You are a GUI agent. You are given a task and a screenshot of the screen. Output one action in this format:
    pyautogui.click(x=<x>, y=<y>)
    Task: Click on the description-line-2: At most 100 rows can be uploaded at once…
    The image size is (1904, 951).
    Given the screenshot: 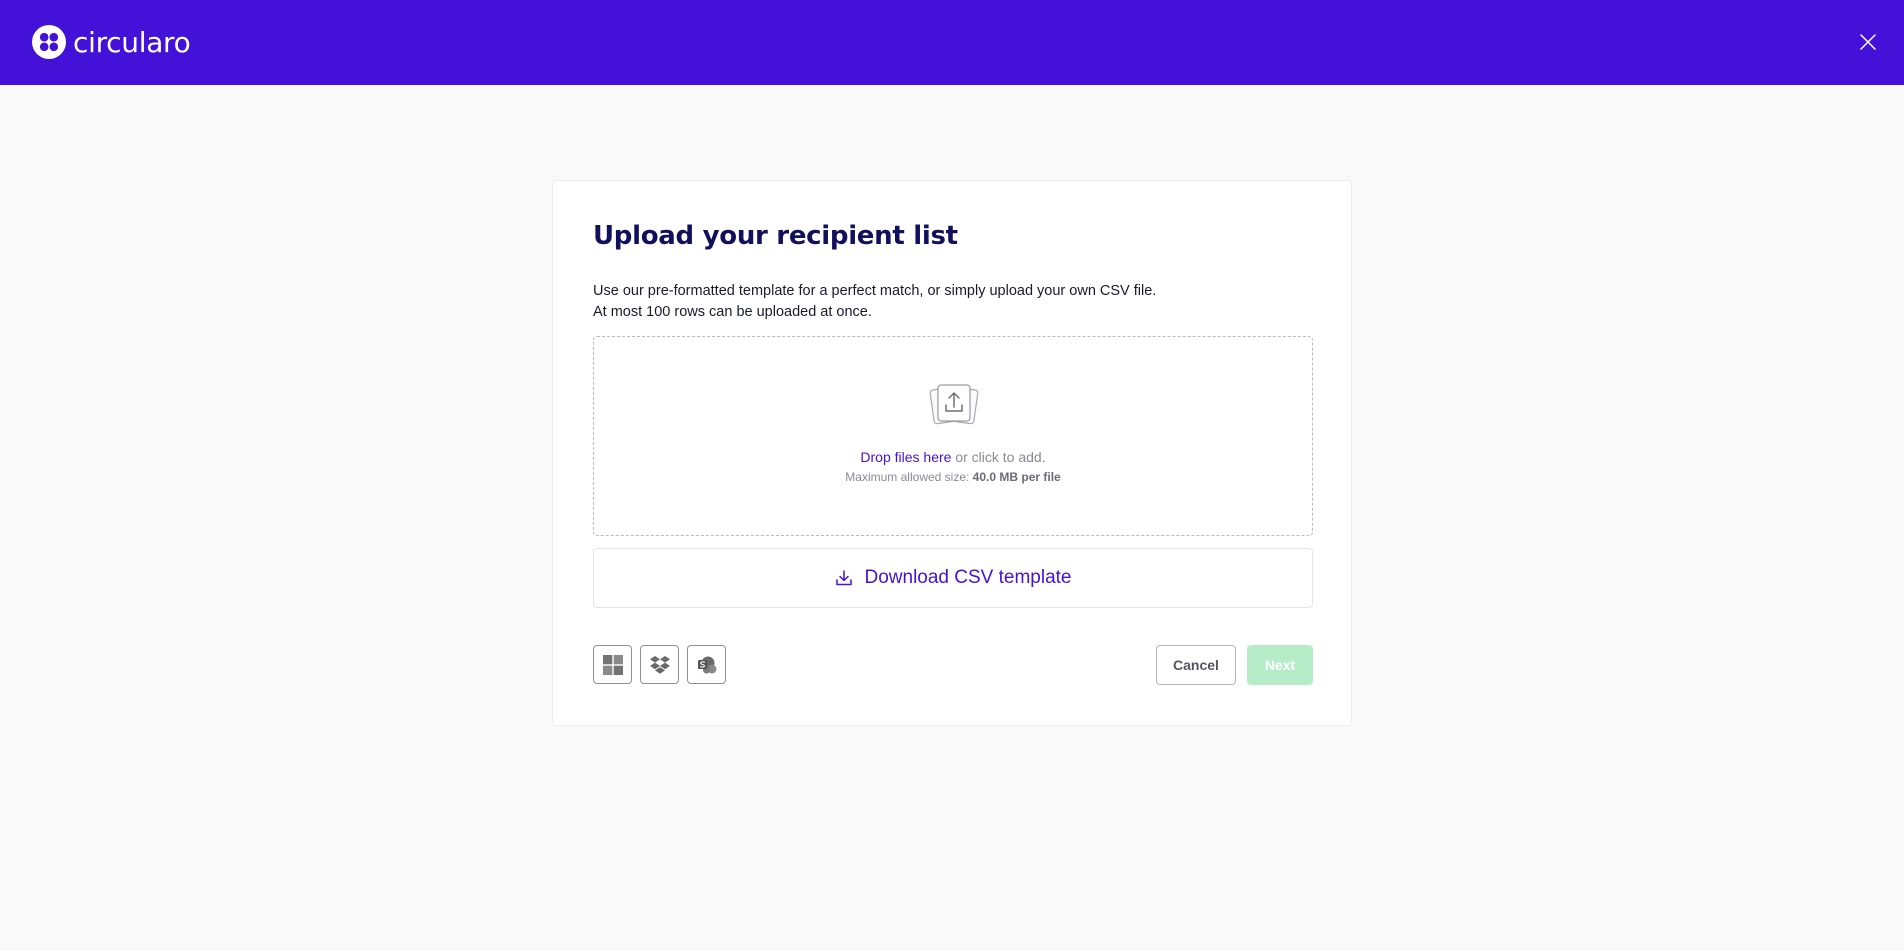 What is the action you would take?
    pyautogui.click(x=732, y=312)
    